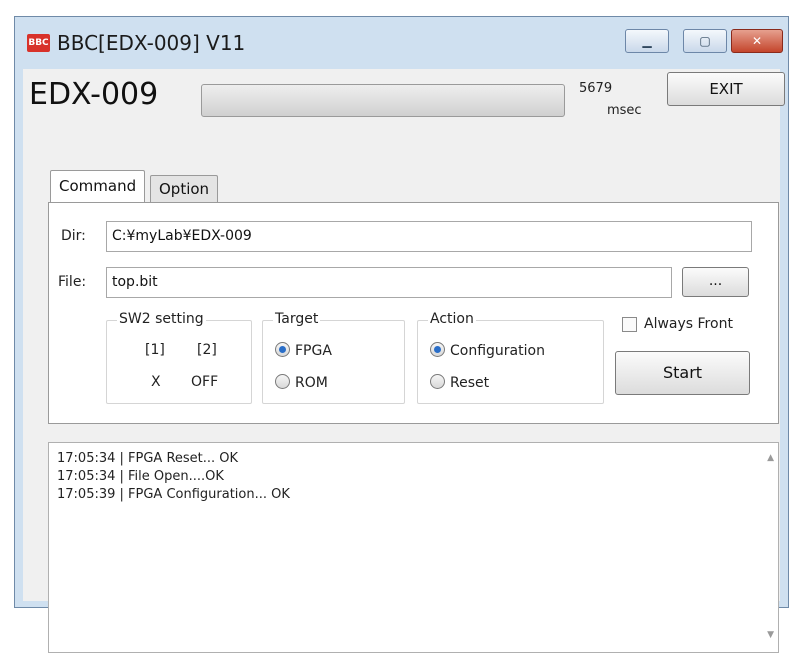 This screenshot has width=791, height=653. What do you see at coordinates (156, 382) in the screenshot?
I see `sw2-val1: X` at bounding box center [156, 382].